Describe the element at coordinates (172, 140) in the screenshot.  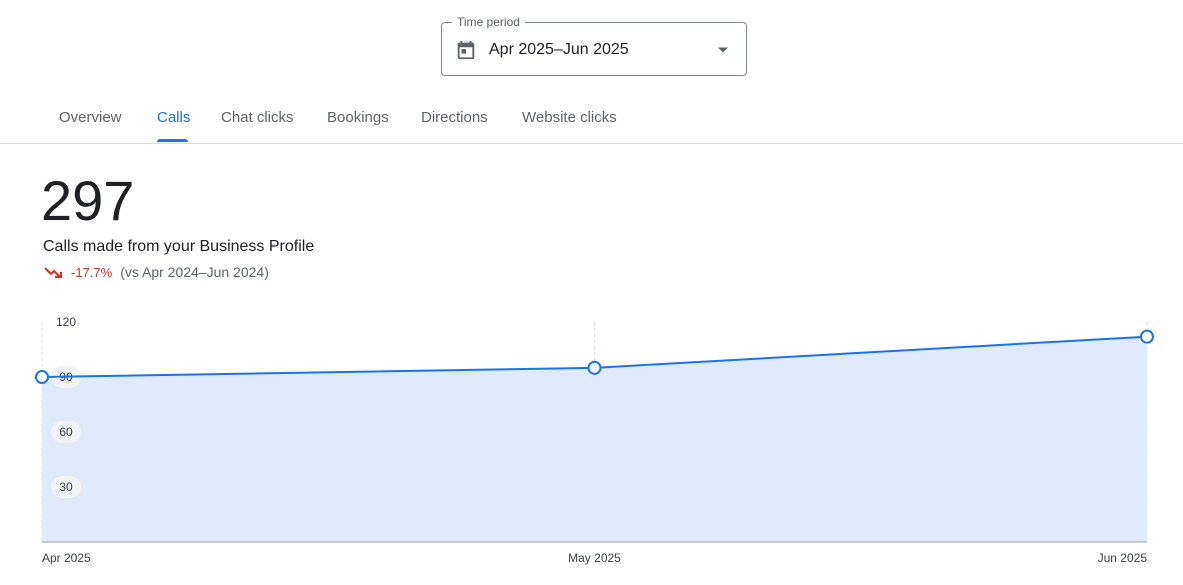
I see `active-tab-indicator` at that location.